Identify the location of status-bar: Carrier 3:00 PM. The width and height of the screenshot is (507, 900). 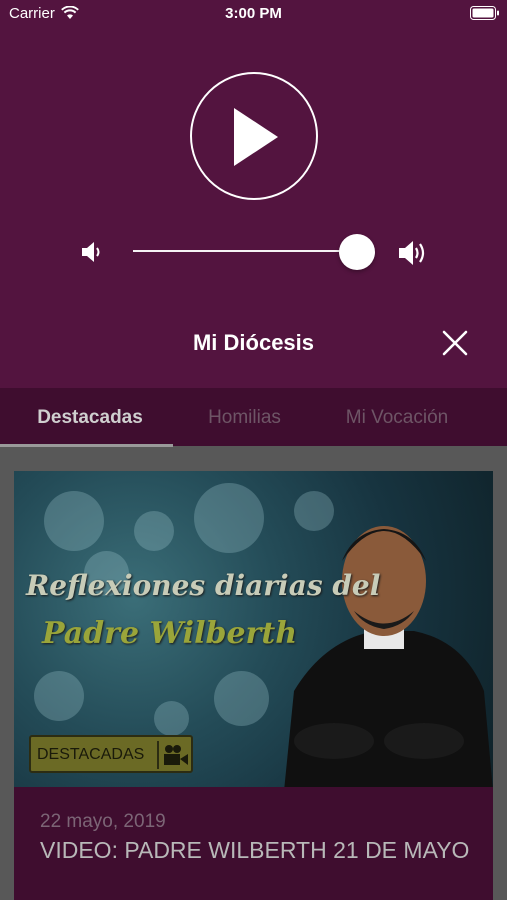
(253, 14).